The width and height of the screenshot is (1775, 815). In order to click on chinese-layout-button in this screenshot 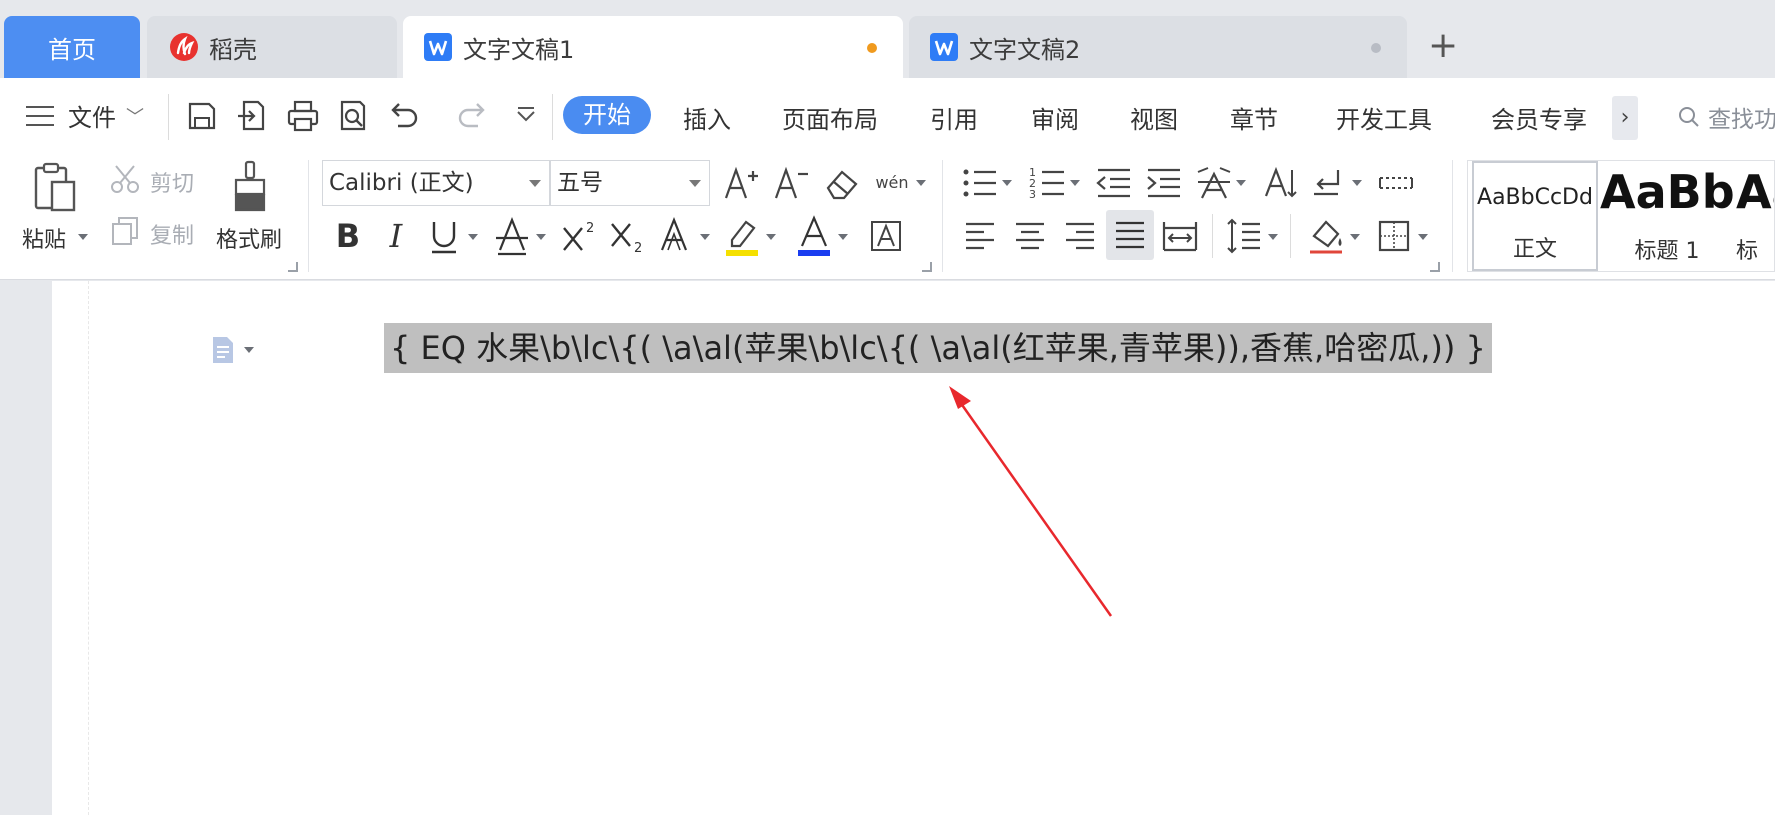, I will do `click(1214, 183)`.